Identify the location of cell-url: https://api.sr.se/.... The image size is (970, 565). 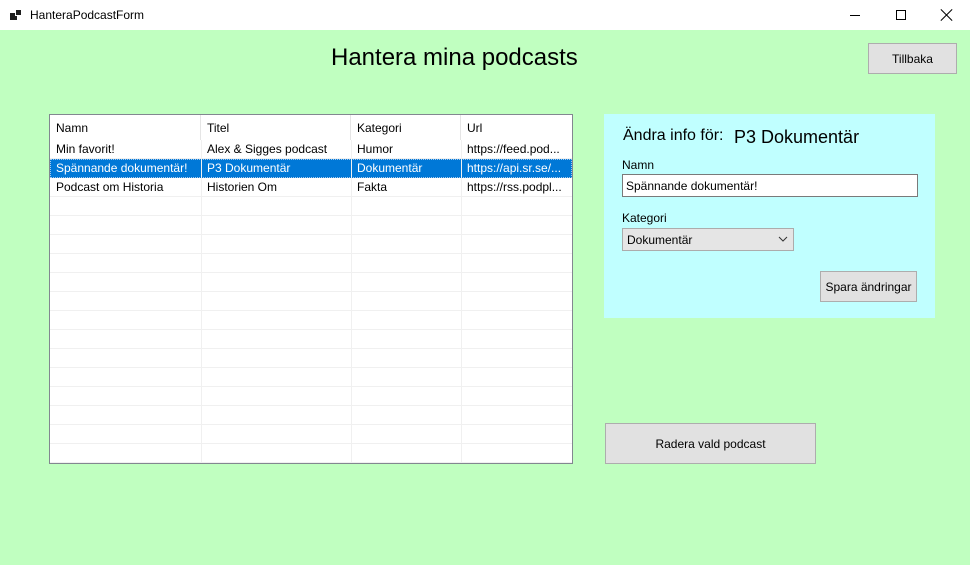
(514, 168).